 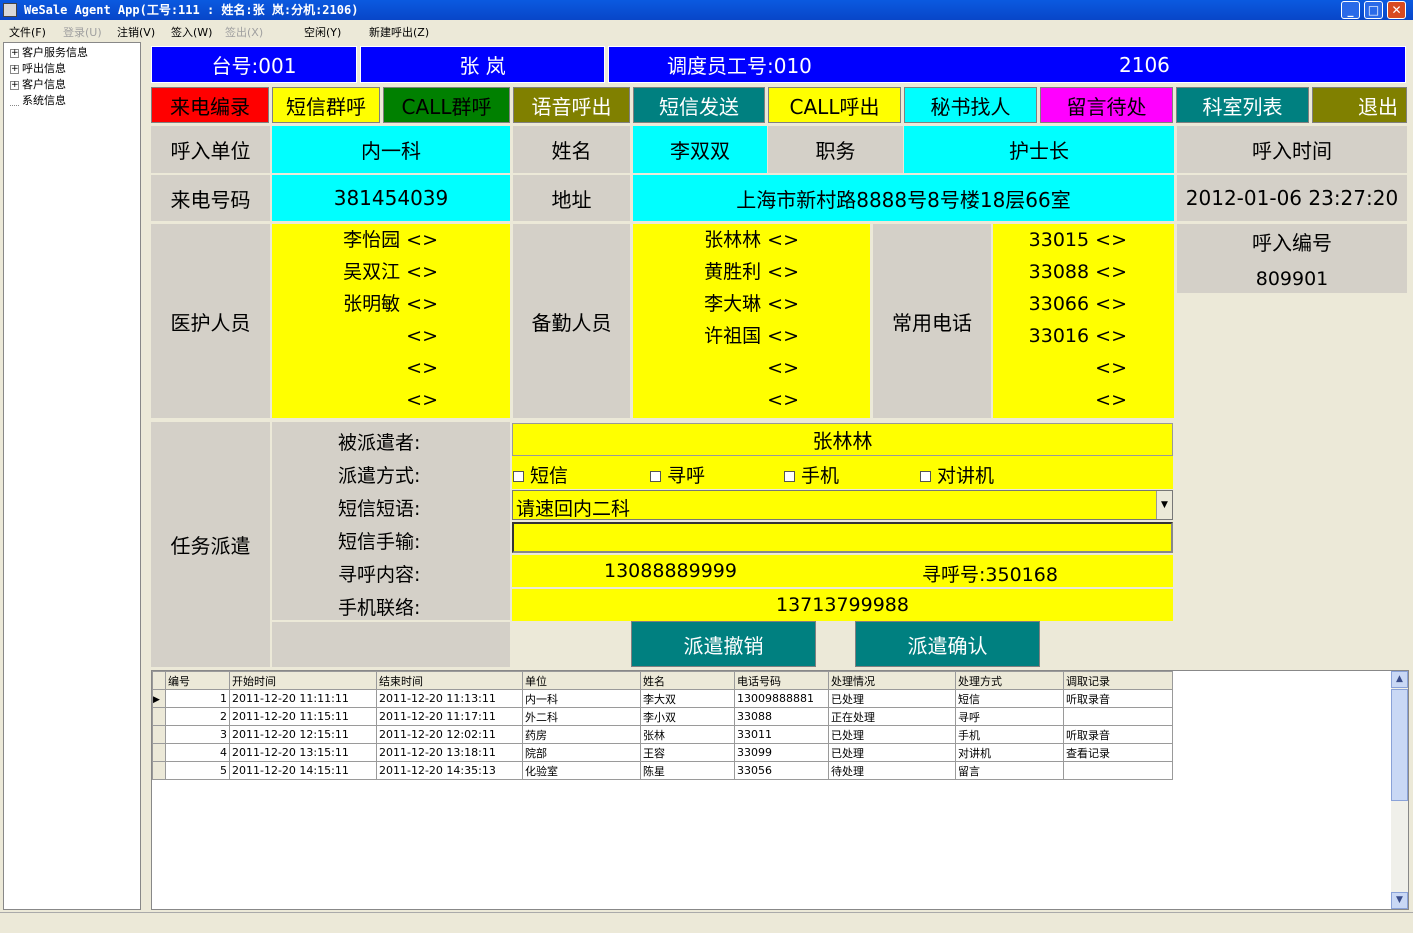 I want to click on sms-send-button: 短信发送, so click(x=699, y=105).